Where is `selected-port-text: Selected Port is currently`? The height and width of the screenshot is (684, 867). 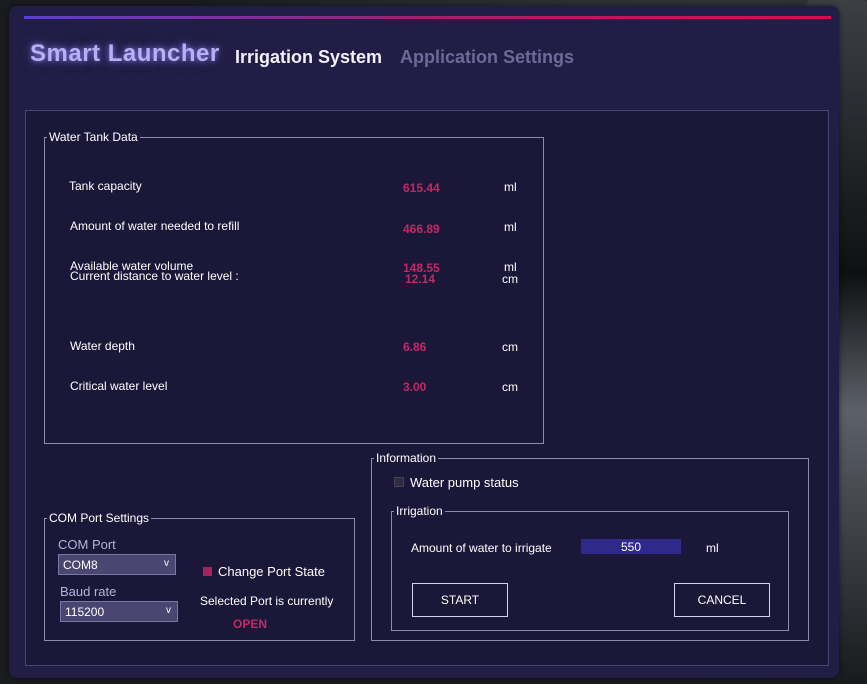
selected-port-text: Selected Port is currently is located at coordinates (267, 601).